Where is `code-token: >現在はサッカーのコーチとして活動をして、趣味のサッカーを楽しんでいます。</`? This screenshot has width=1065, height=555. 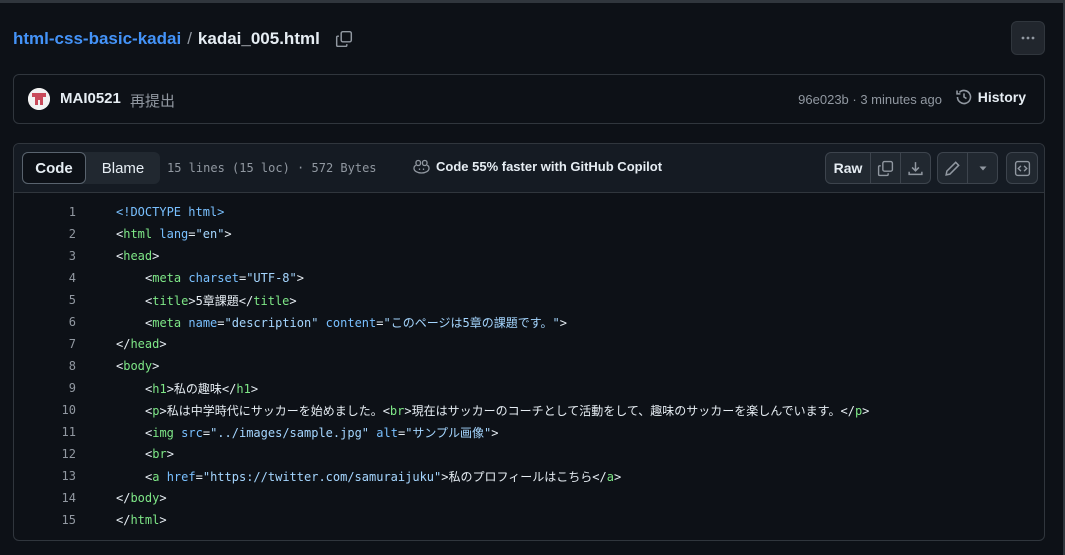 code-token: >現在はサッカーのコーチとして活動をして、趣味のサッカーを楽しんでいます。</ is located at coordinates (629, 410).